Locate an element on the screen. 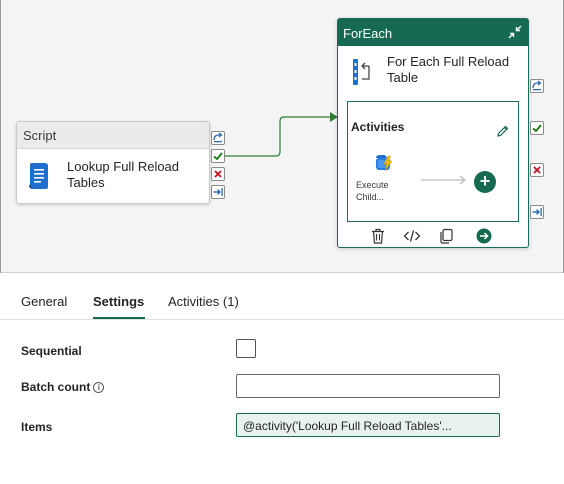 Image resolution: width=564 pixels, height=484 pixels. delete-icon is located at coordinates (378, 236).